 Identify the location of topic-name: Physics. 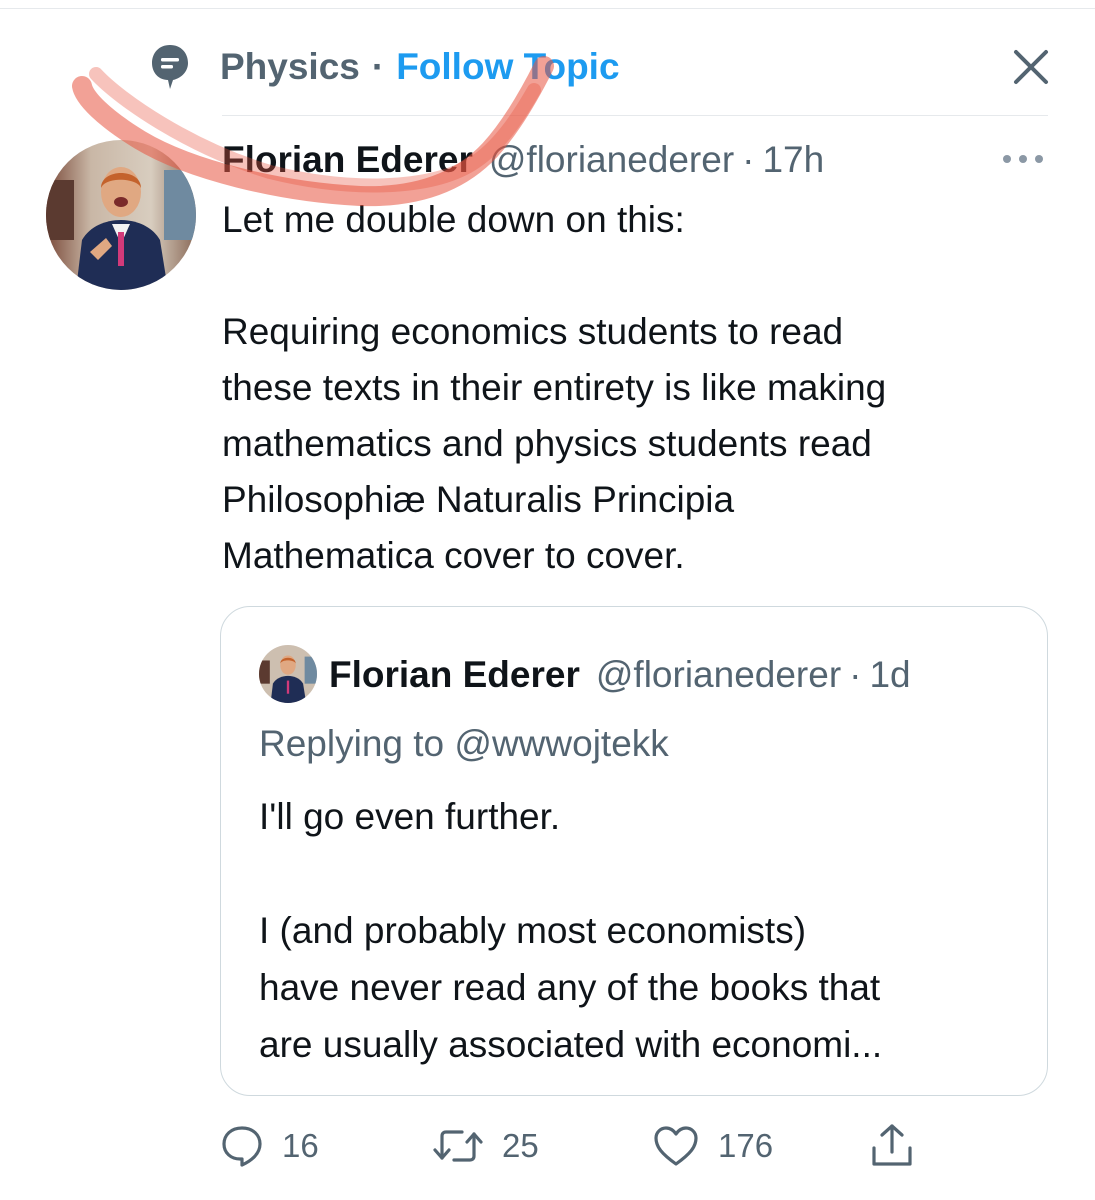
(290, 67).